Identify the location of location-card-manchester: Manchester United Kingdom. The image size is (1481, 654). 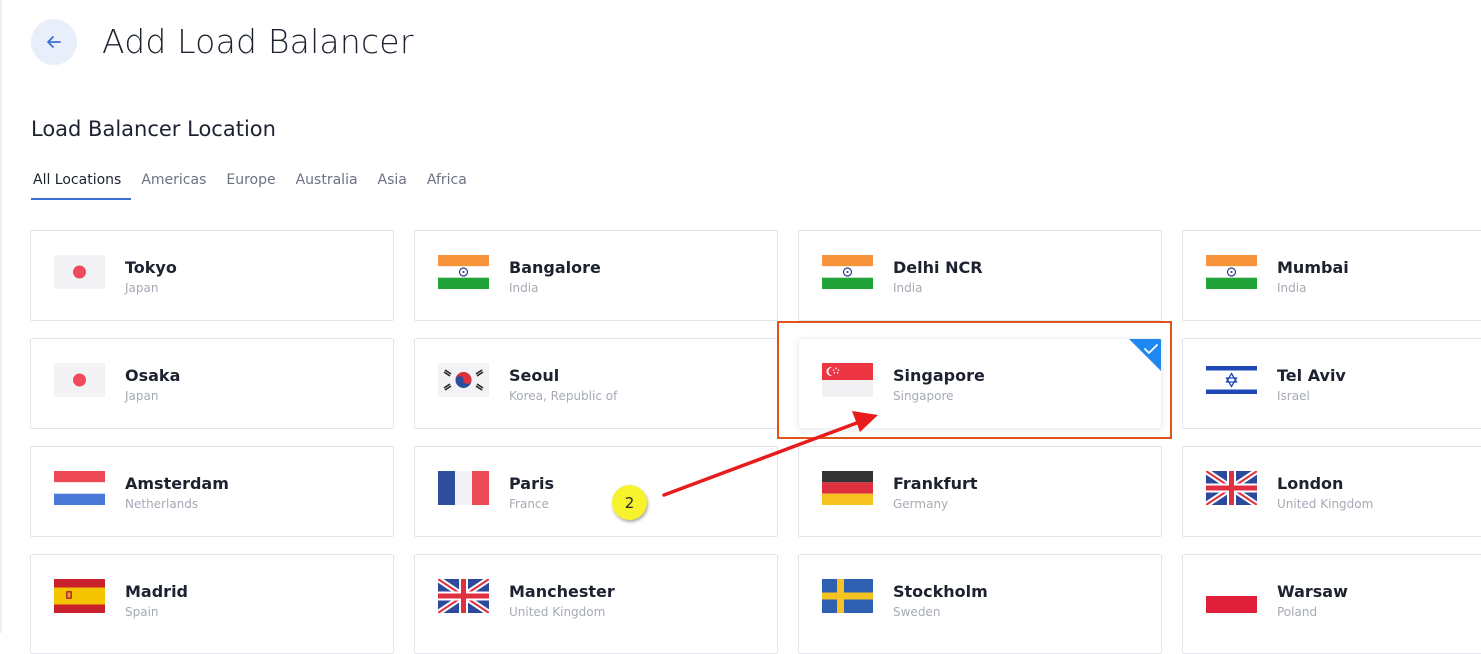
(596, 604).